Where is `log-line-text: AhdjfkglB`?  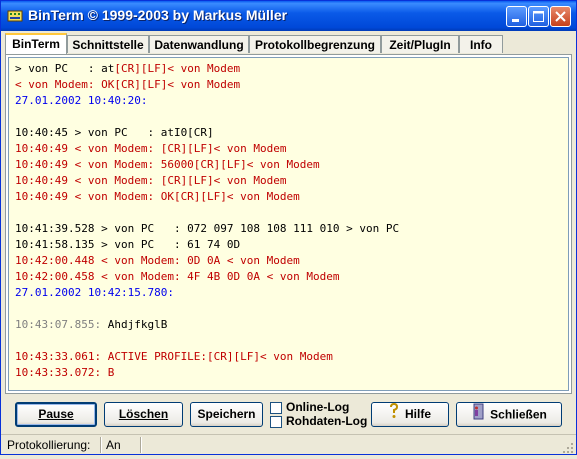
log-line-text: AhdjfkglB is located at coordinates (137, 324).